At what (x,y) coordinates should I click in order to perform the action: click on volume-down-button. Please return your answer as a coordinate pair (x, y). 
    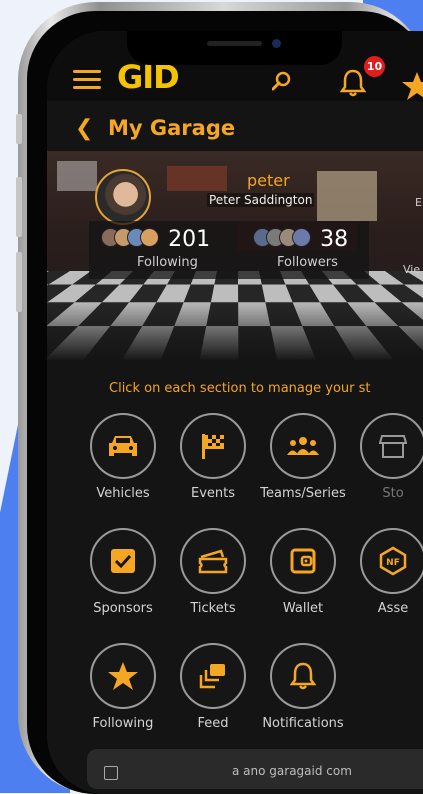
    Looking at the image, I should click on (19, 282).